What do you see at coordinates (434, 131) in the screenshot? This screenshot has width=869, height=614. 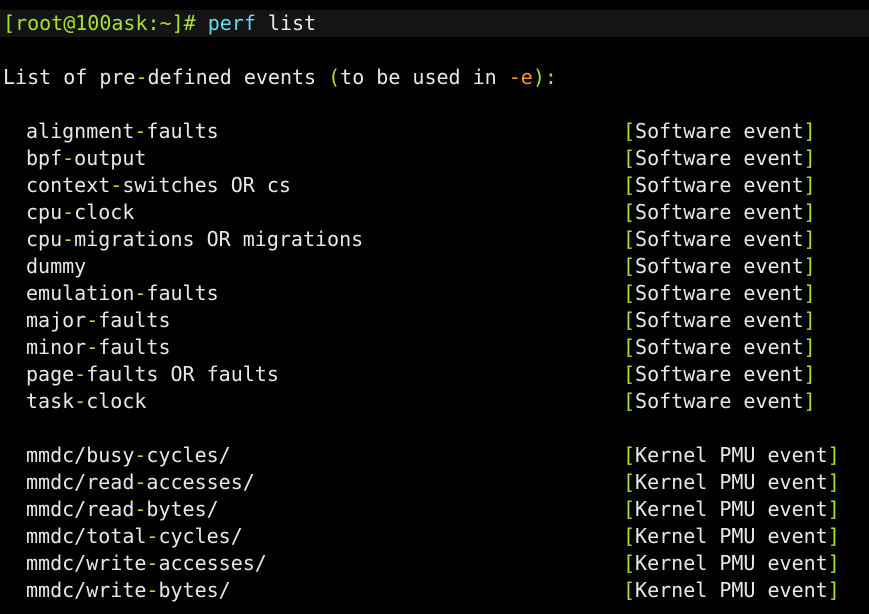 I see `software-event-row: alignment-faults [Software event]` at bounding box center [434, 131].